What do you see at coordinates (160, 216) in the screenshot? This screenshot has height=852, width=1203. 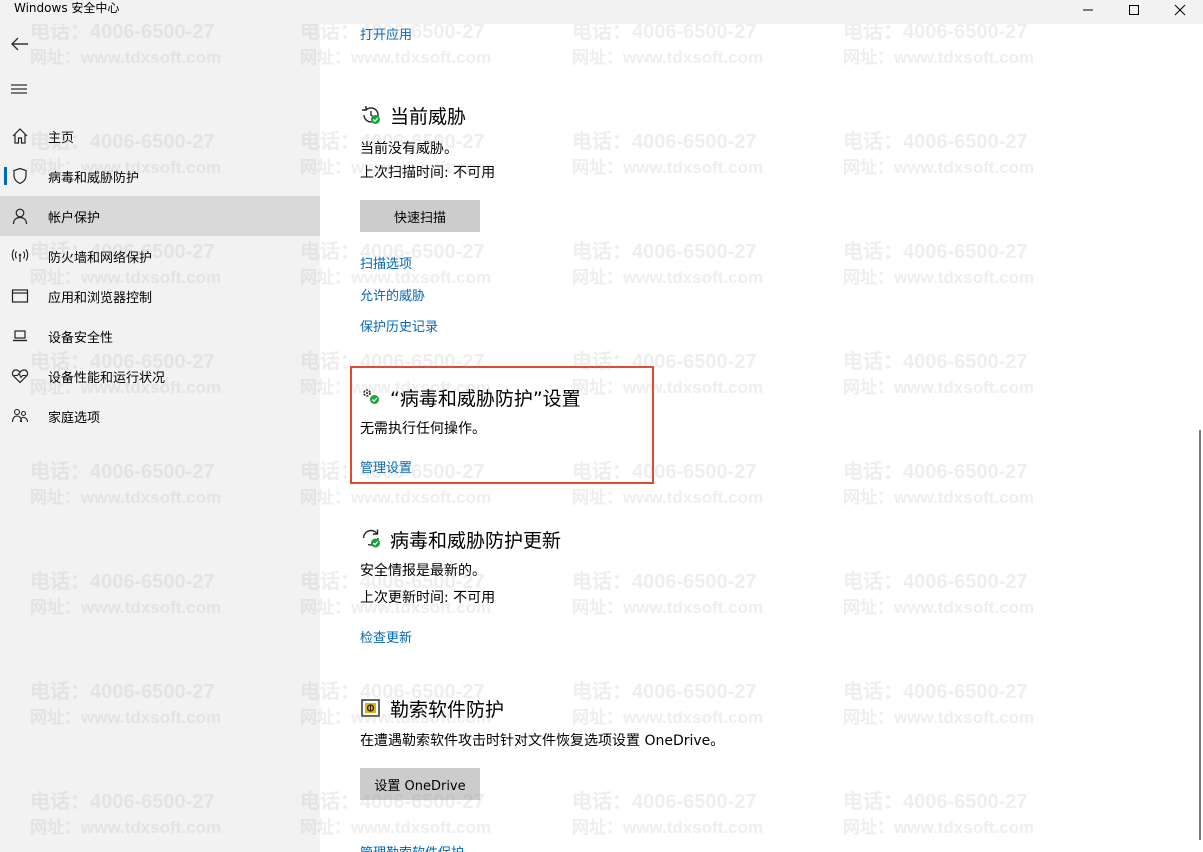 I see `sidebar-item-account-protection: 帐户保护` at bounding box center [160, 216].